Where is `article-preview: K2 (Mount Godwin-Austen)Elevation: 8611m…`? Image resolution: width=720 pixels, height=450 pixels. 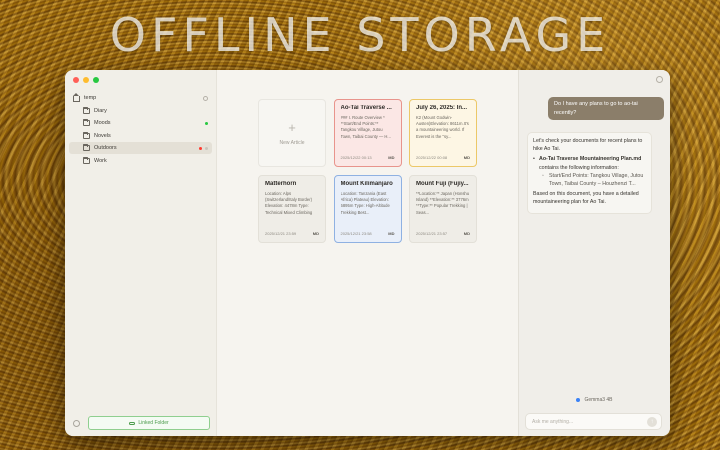
article-preview: K2 (Mount Godwin-Austen)Elevation: 8611m… is located at coordinates (442, 127).